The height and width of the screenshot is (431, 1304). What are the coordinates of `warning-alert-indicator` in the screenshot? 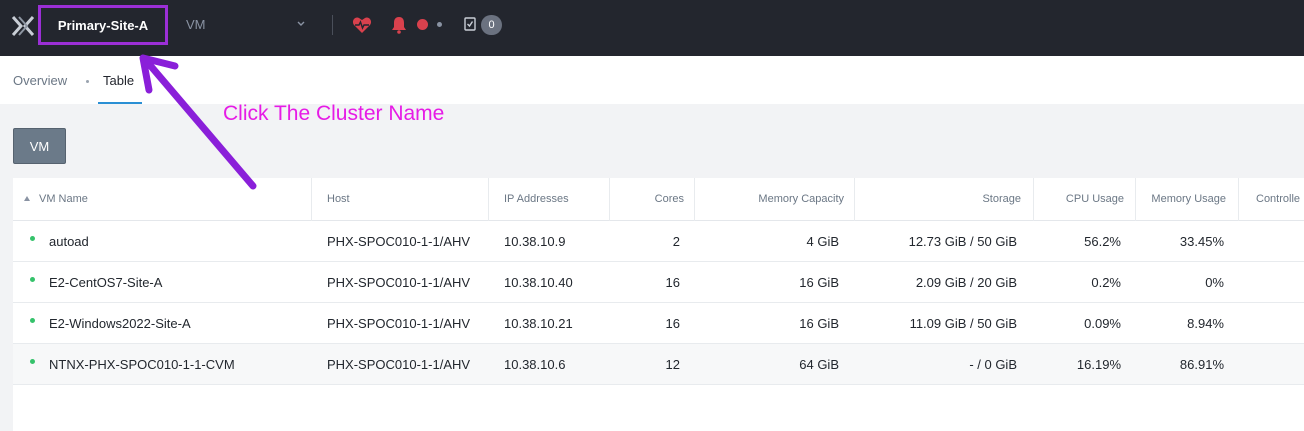 It's located at (439, 24).